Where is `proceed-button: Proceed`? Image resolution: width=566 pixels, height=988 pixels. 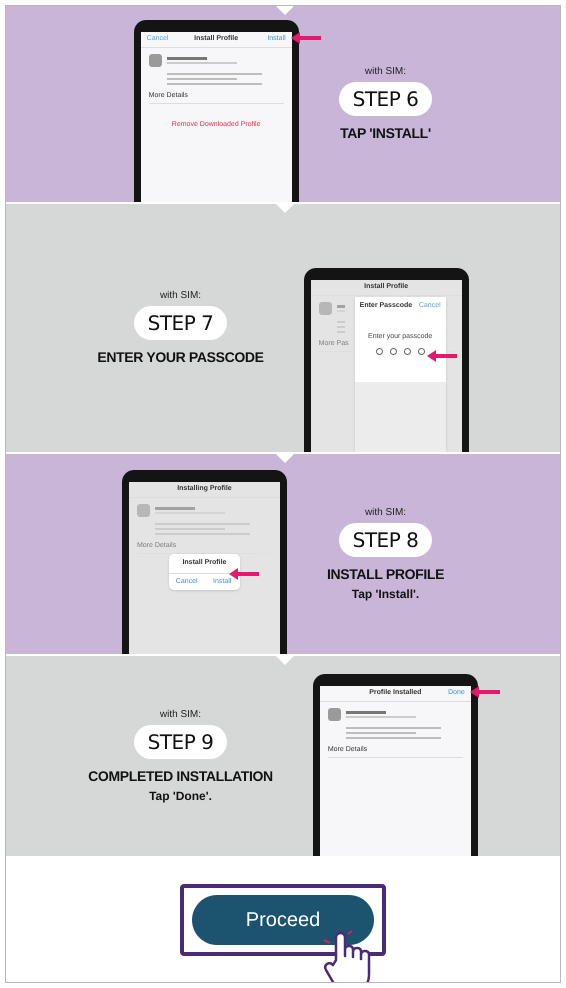
proceed-button: Proceed is located at coordinates (283, 920).